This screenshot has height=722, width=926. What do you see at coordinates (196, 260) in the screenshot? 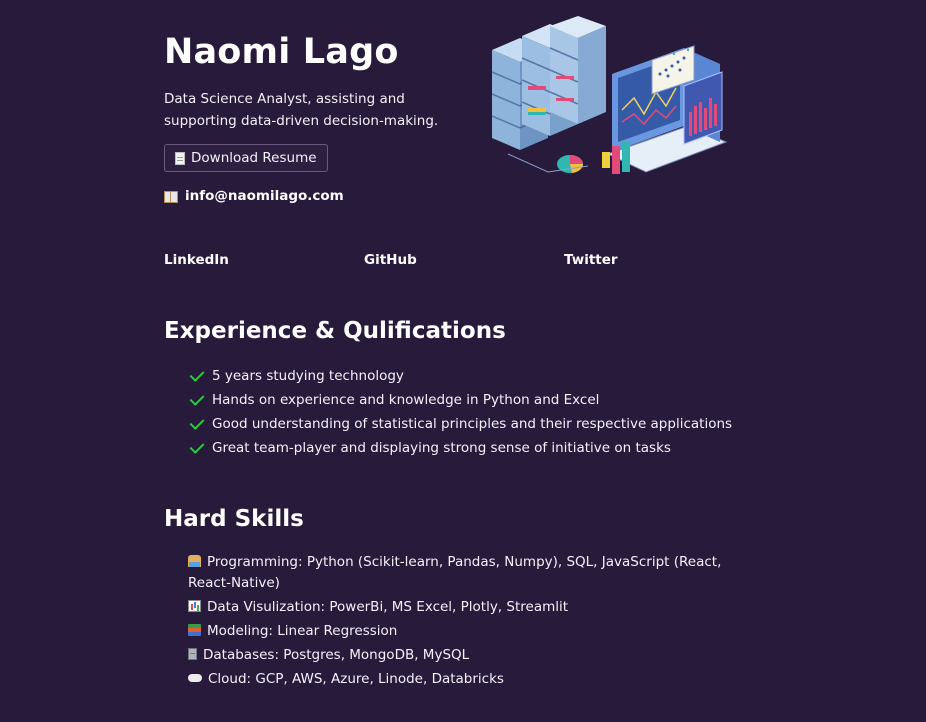
I see `linkedin-link: LinkedIn` at bounding box center [196, 260].